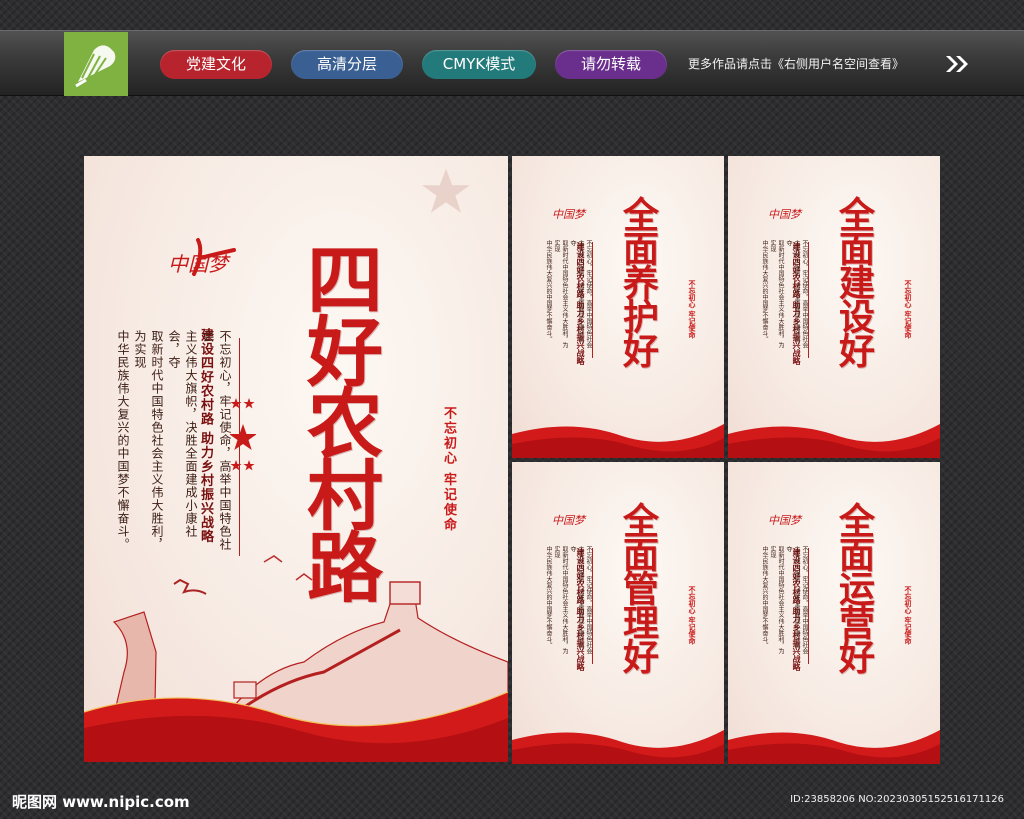 This screenshot has width=1024, height=819. Describe the element at coordinates (347, 64) in the screenshot. I see `tag-hd-layers: 高清分层` at that location.